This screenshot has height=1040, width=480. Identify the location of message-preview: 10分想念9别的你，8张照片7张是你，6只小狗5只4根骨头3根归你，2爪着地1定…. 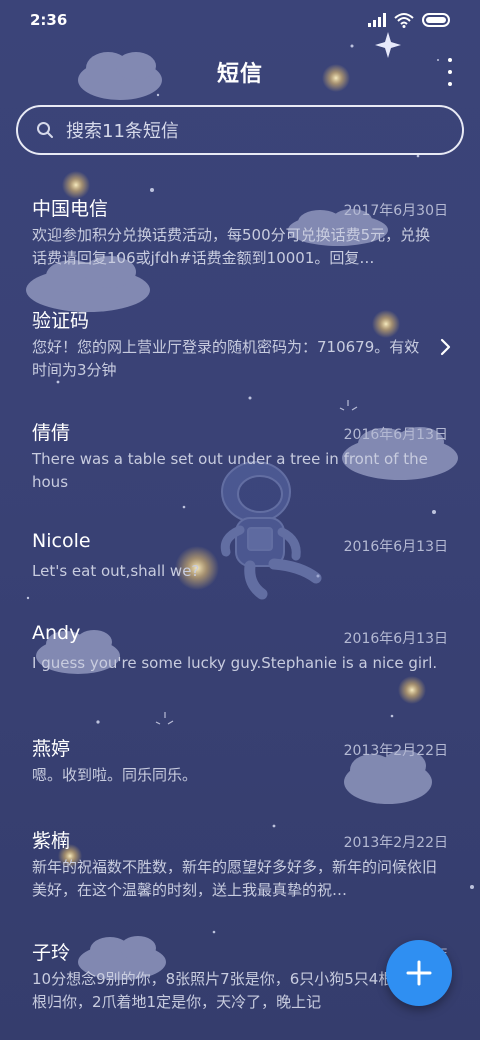
(232, 990).